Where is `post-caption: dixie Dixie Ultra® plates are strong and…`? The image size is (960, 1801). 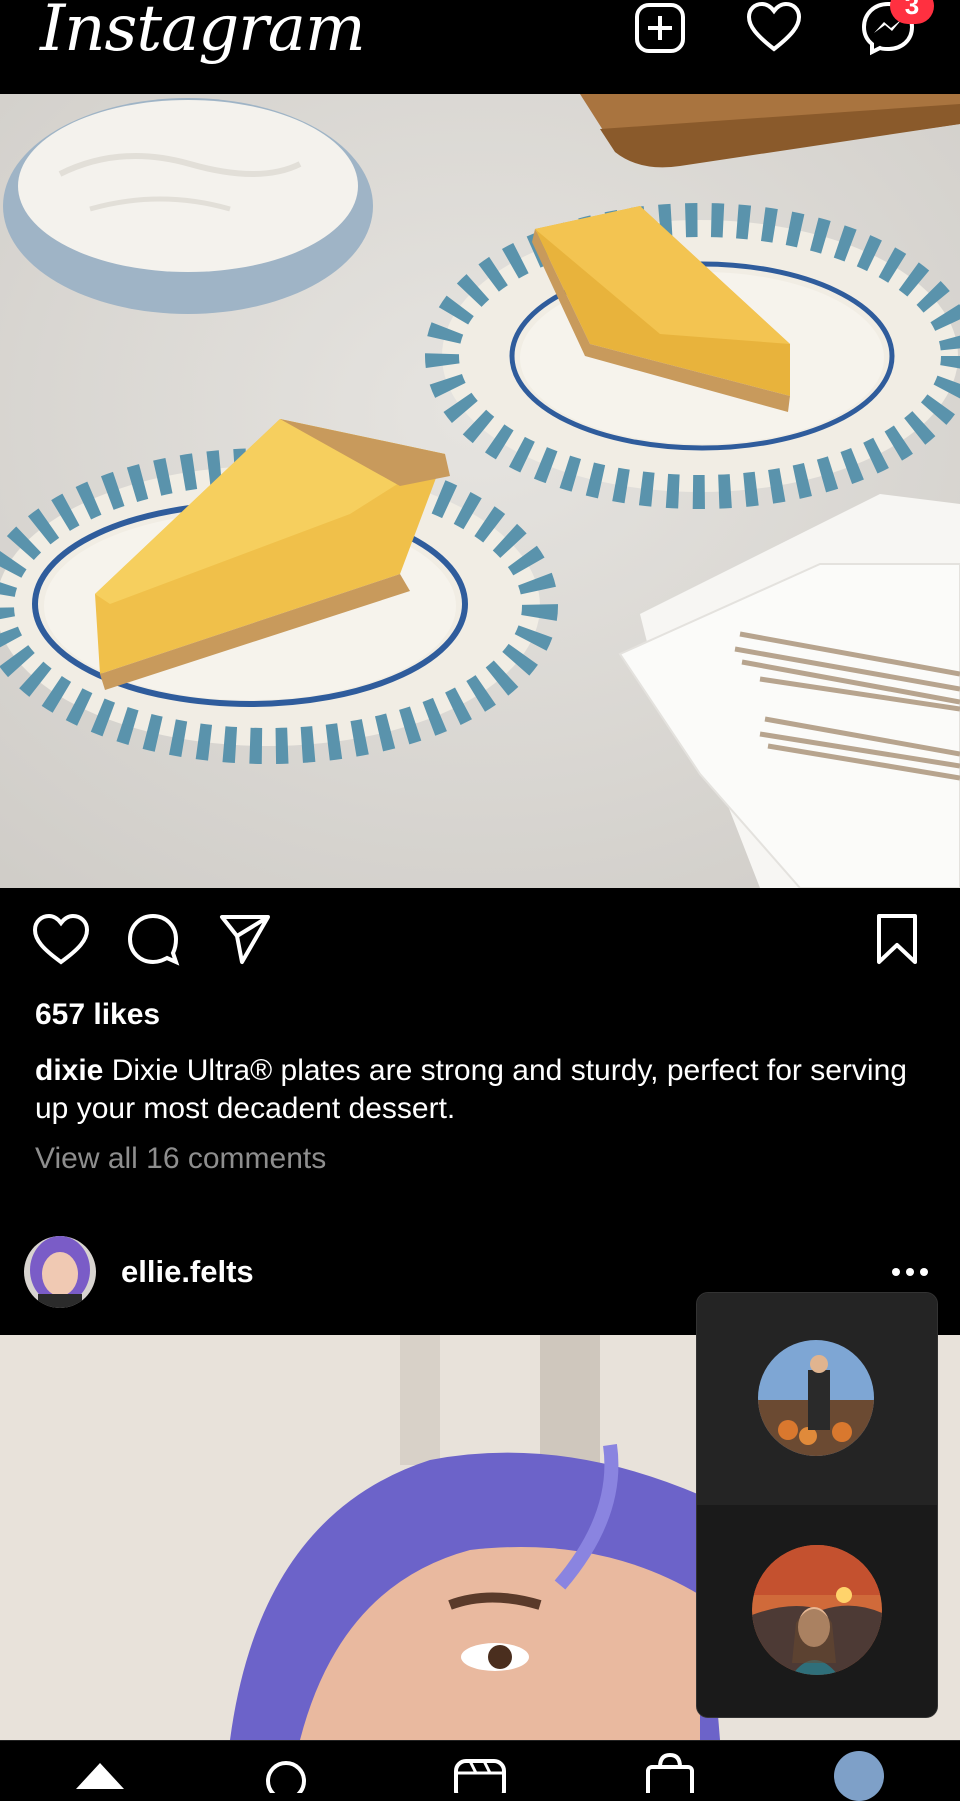
post-caption: dixie Dixie Ultra® plates are strong and… is located at coordinates (485, 1090).